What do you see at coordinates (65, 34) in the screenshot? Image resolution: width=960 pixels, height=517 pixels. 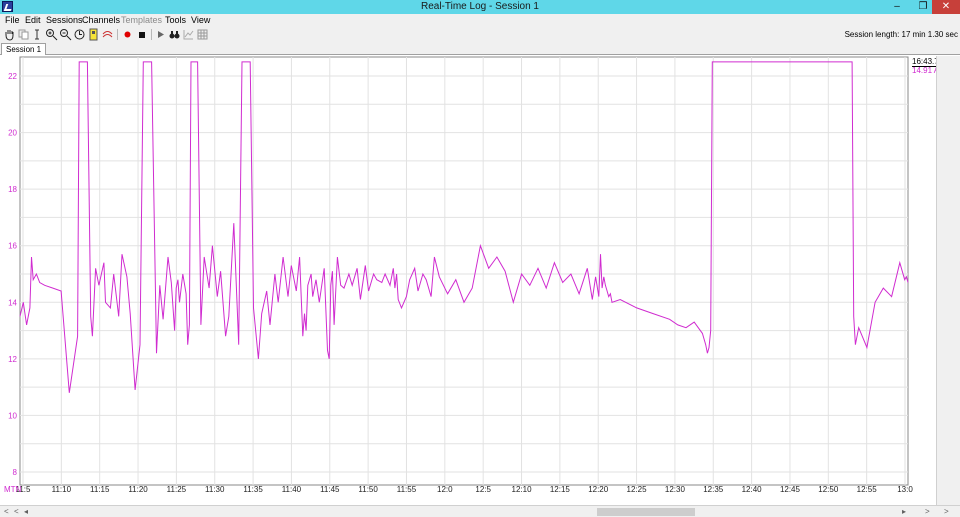 I see `zoom-out-icon` at bounding box center [65, 34].